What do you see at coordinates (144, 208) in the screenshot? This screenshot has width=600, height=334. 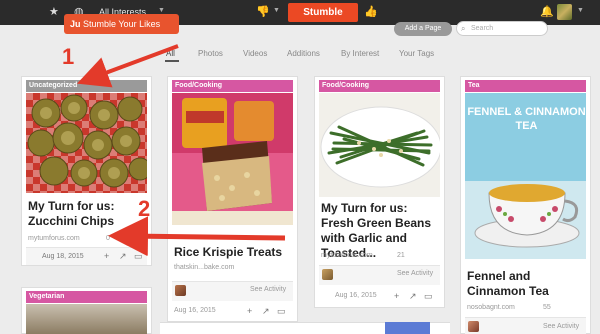 I see `annotation-number-2: 2` at bounding box center [144, 208].